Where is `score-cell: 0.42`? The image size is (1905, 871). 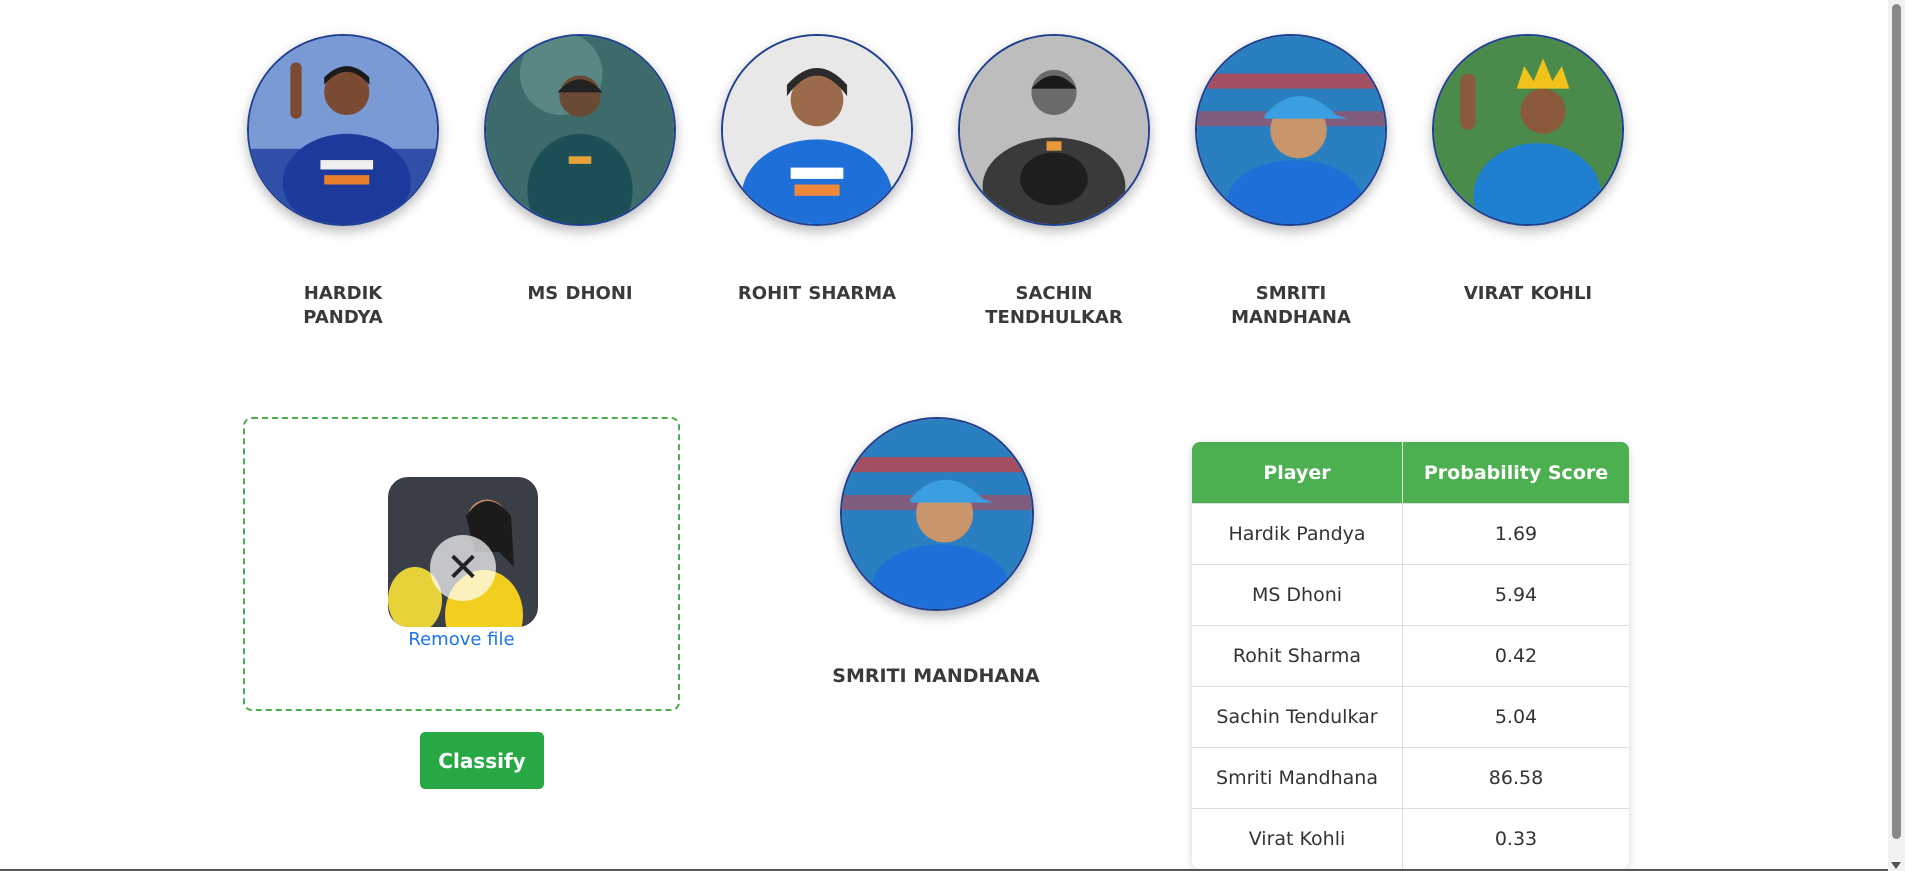
score-cell: 0.42 is located at coordinates (1516, 655).